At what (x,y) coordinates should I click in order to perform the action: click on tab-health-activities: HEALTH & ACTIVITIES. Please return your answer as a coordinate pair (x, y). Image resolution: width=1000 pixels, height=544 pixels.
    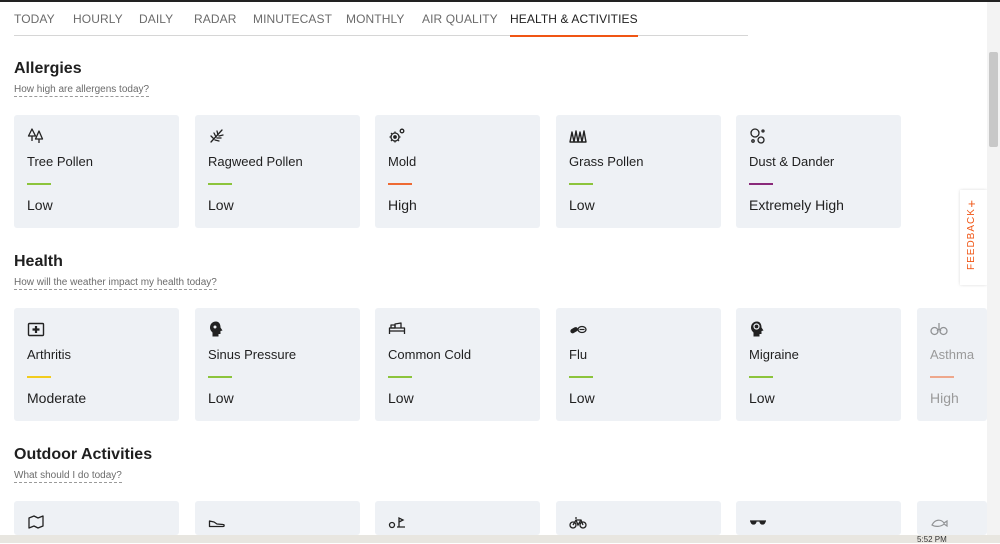
    Looking at the image, I should click on (574, 24).